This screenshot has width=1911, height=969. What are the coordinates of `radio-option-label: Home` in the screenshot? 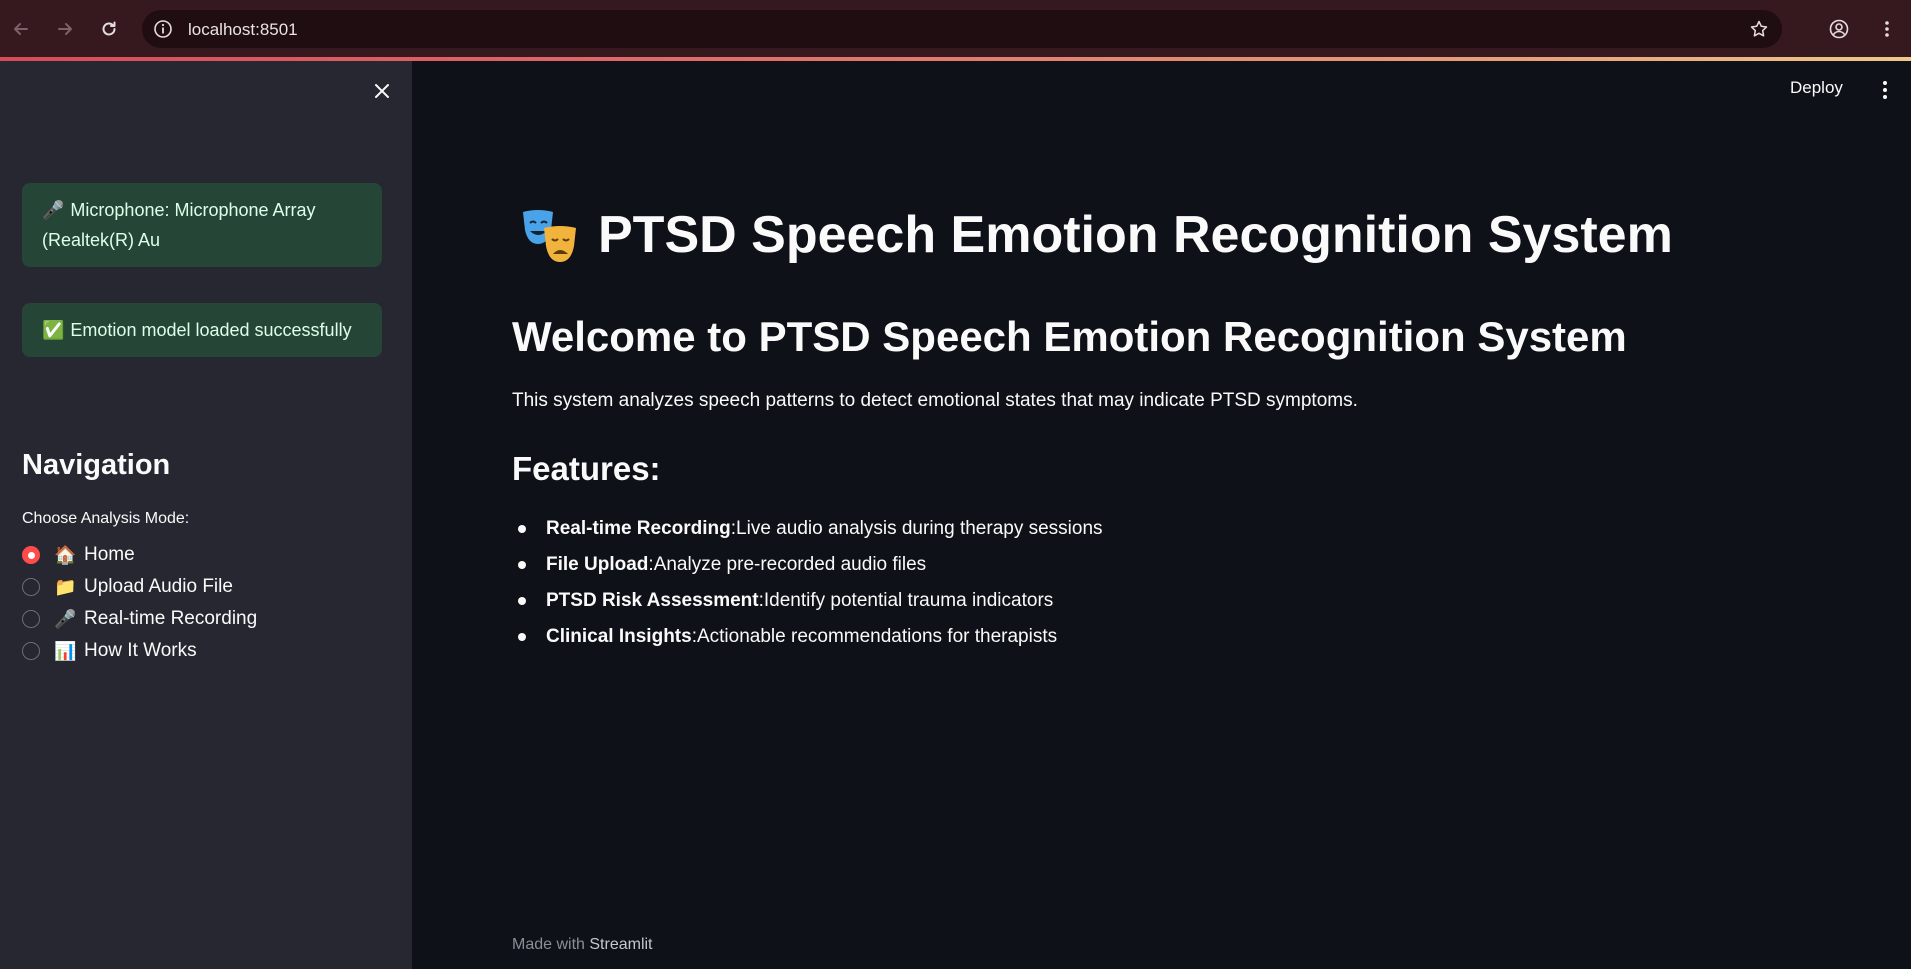 It's located at (109, 554).